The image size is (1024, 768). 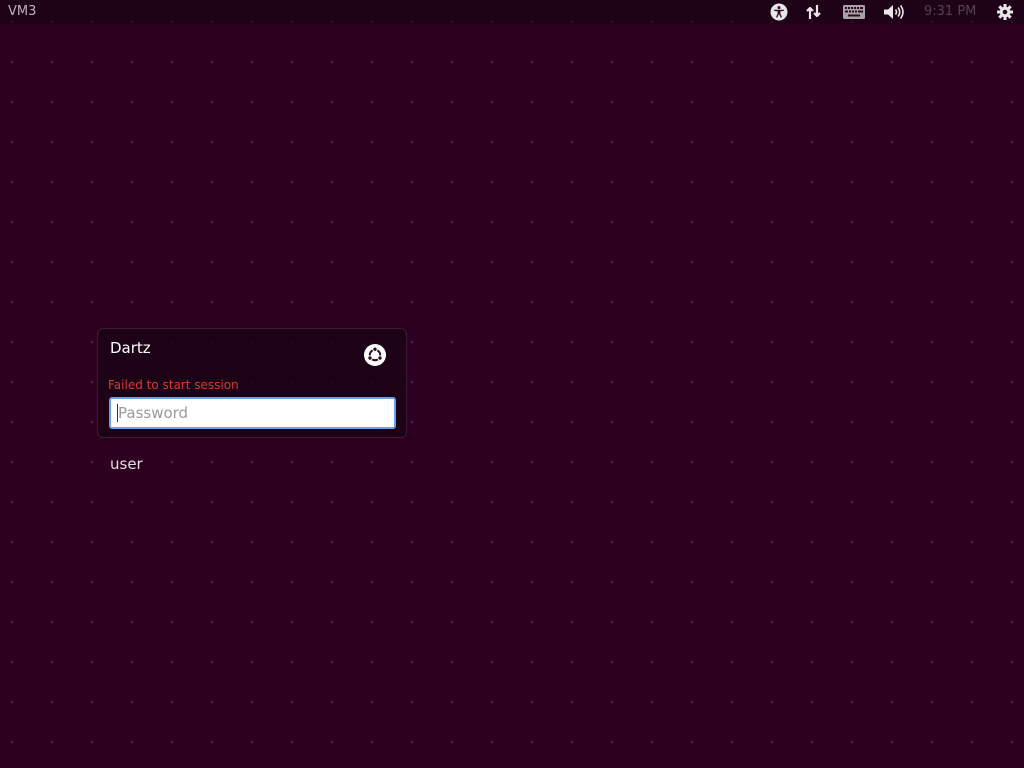 What do you see at coordinates (130, 348) in the screenshot?
I see `selected-user-name: Dartz` at bounding box center [130, 348].